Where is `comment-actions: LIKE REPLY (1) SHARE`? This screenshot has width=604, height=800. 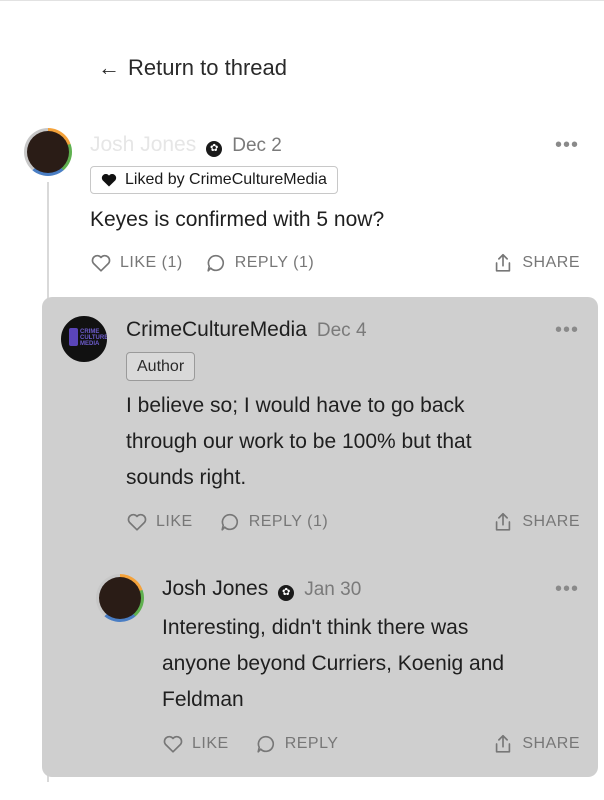 comment-actions: LIKE REPLY (1) SHARE is located at coordinates (353, 522).